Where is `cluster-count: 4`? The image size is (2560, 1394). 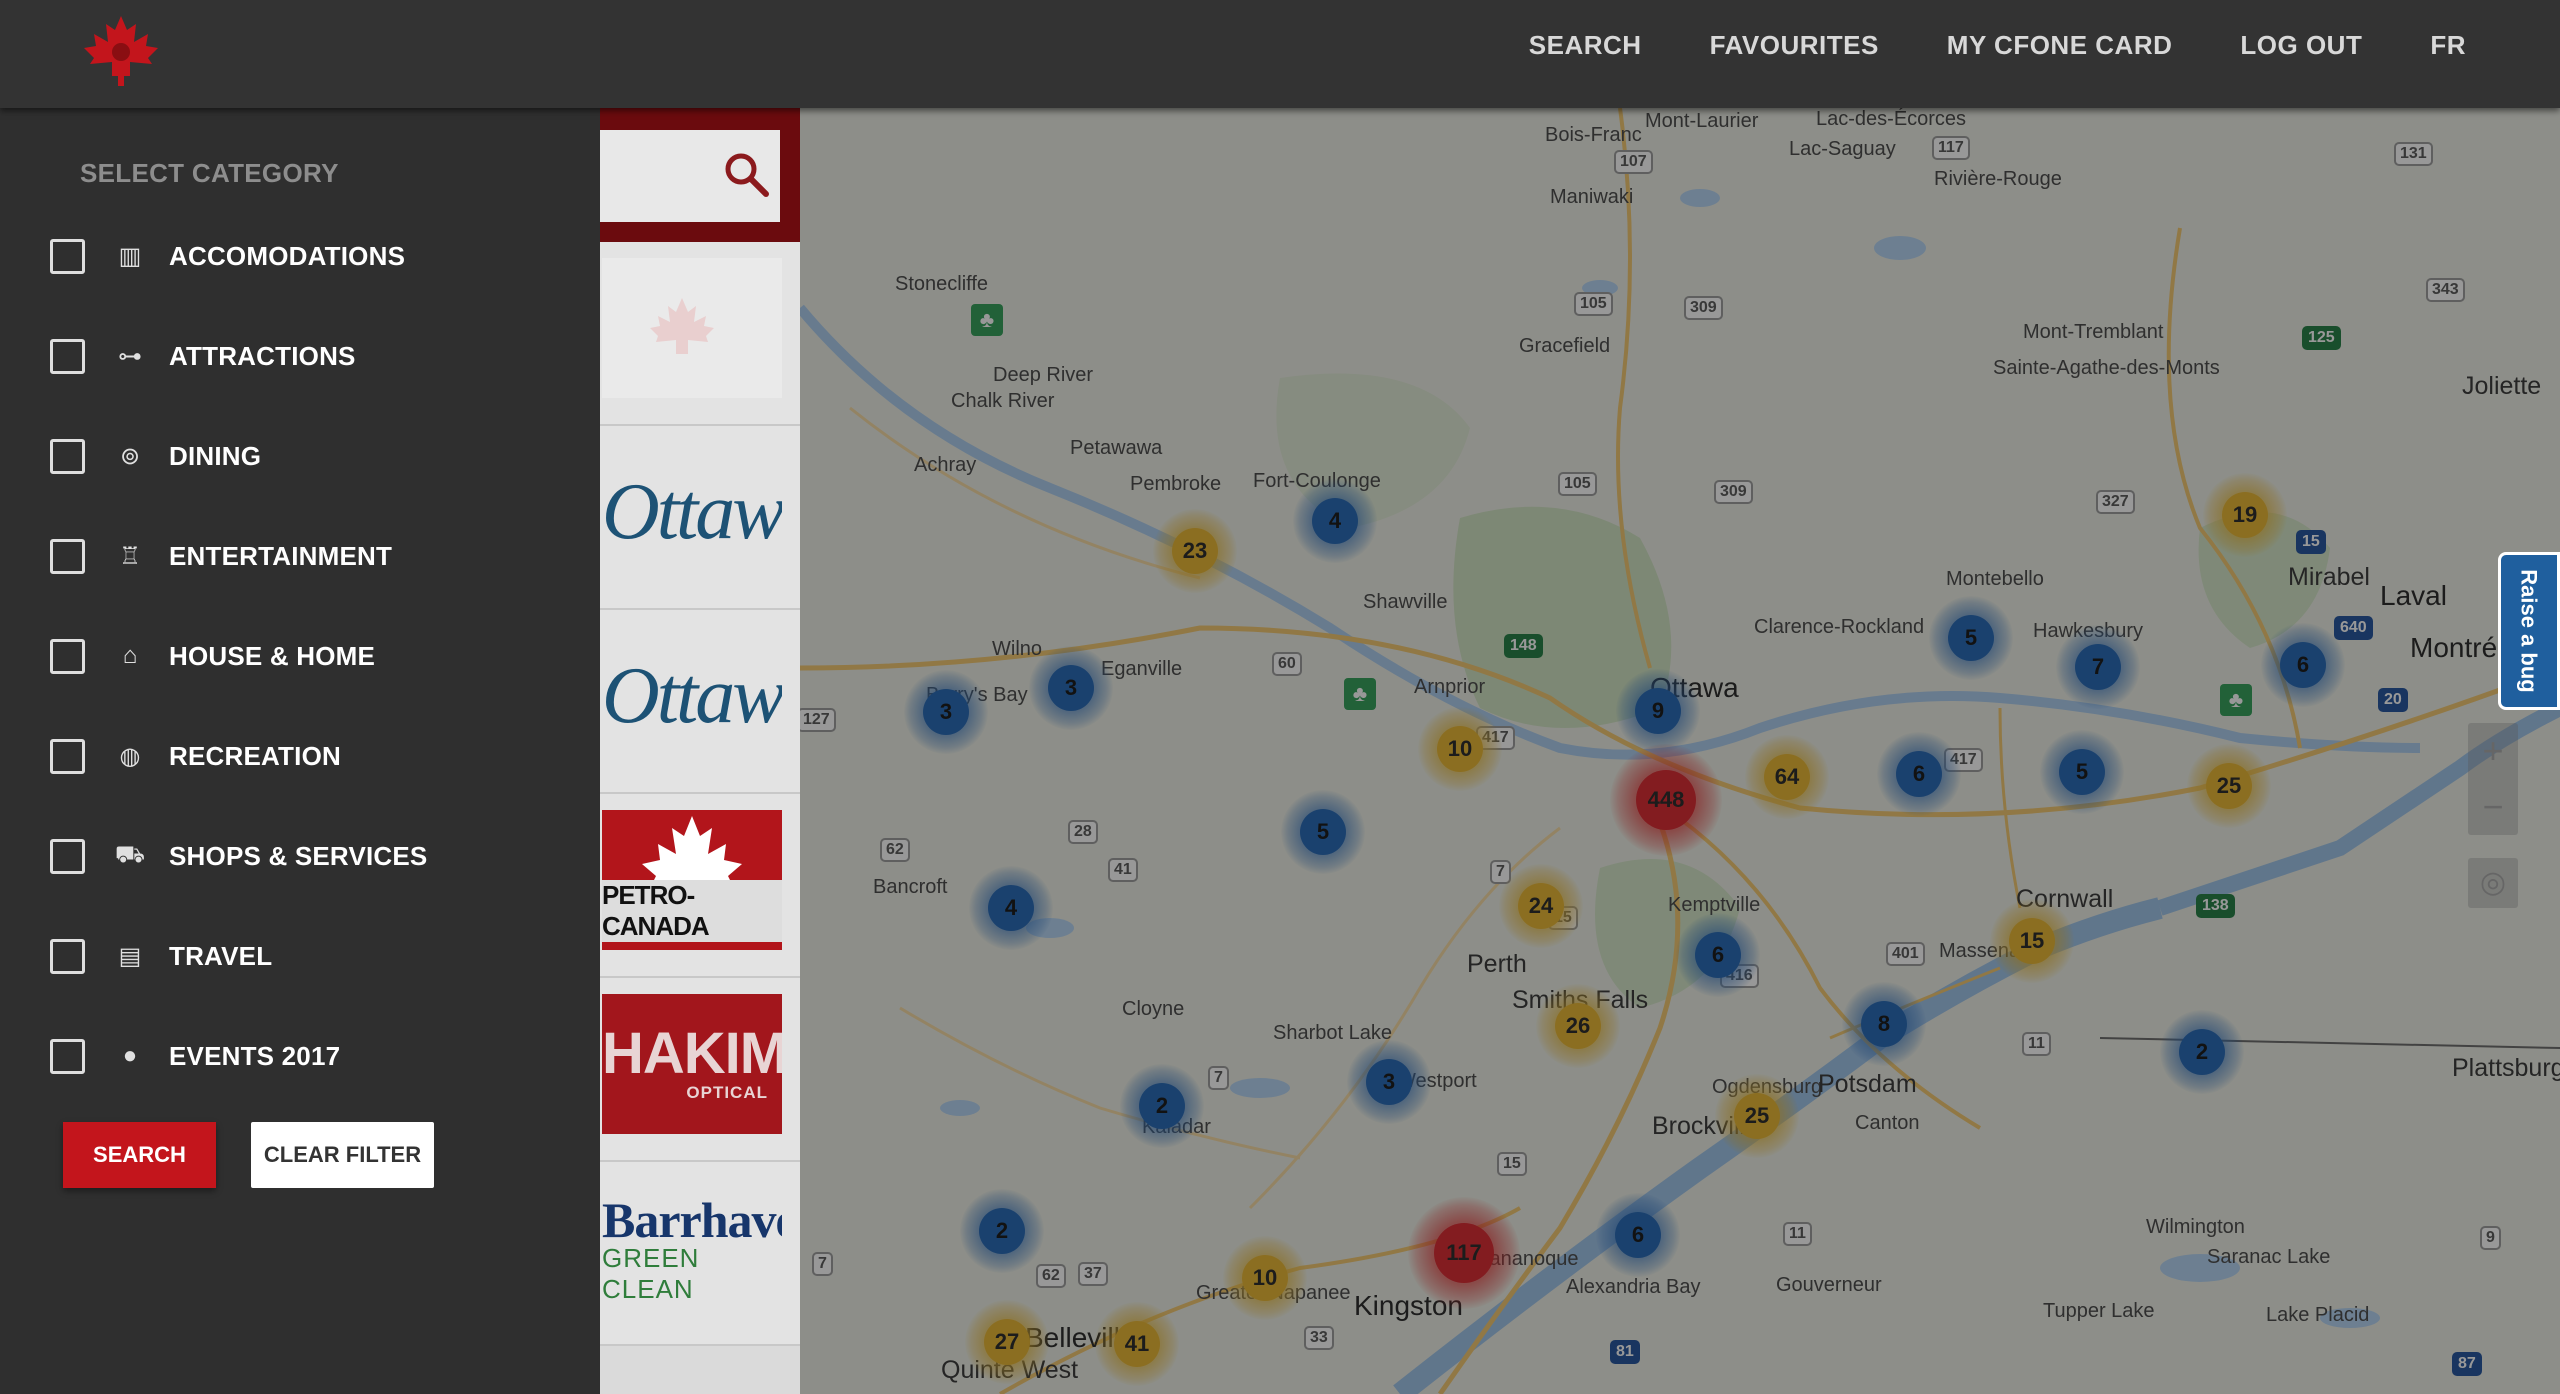
cluster-count: 4 is located at coordinates (1335, 521).